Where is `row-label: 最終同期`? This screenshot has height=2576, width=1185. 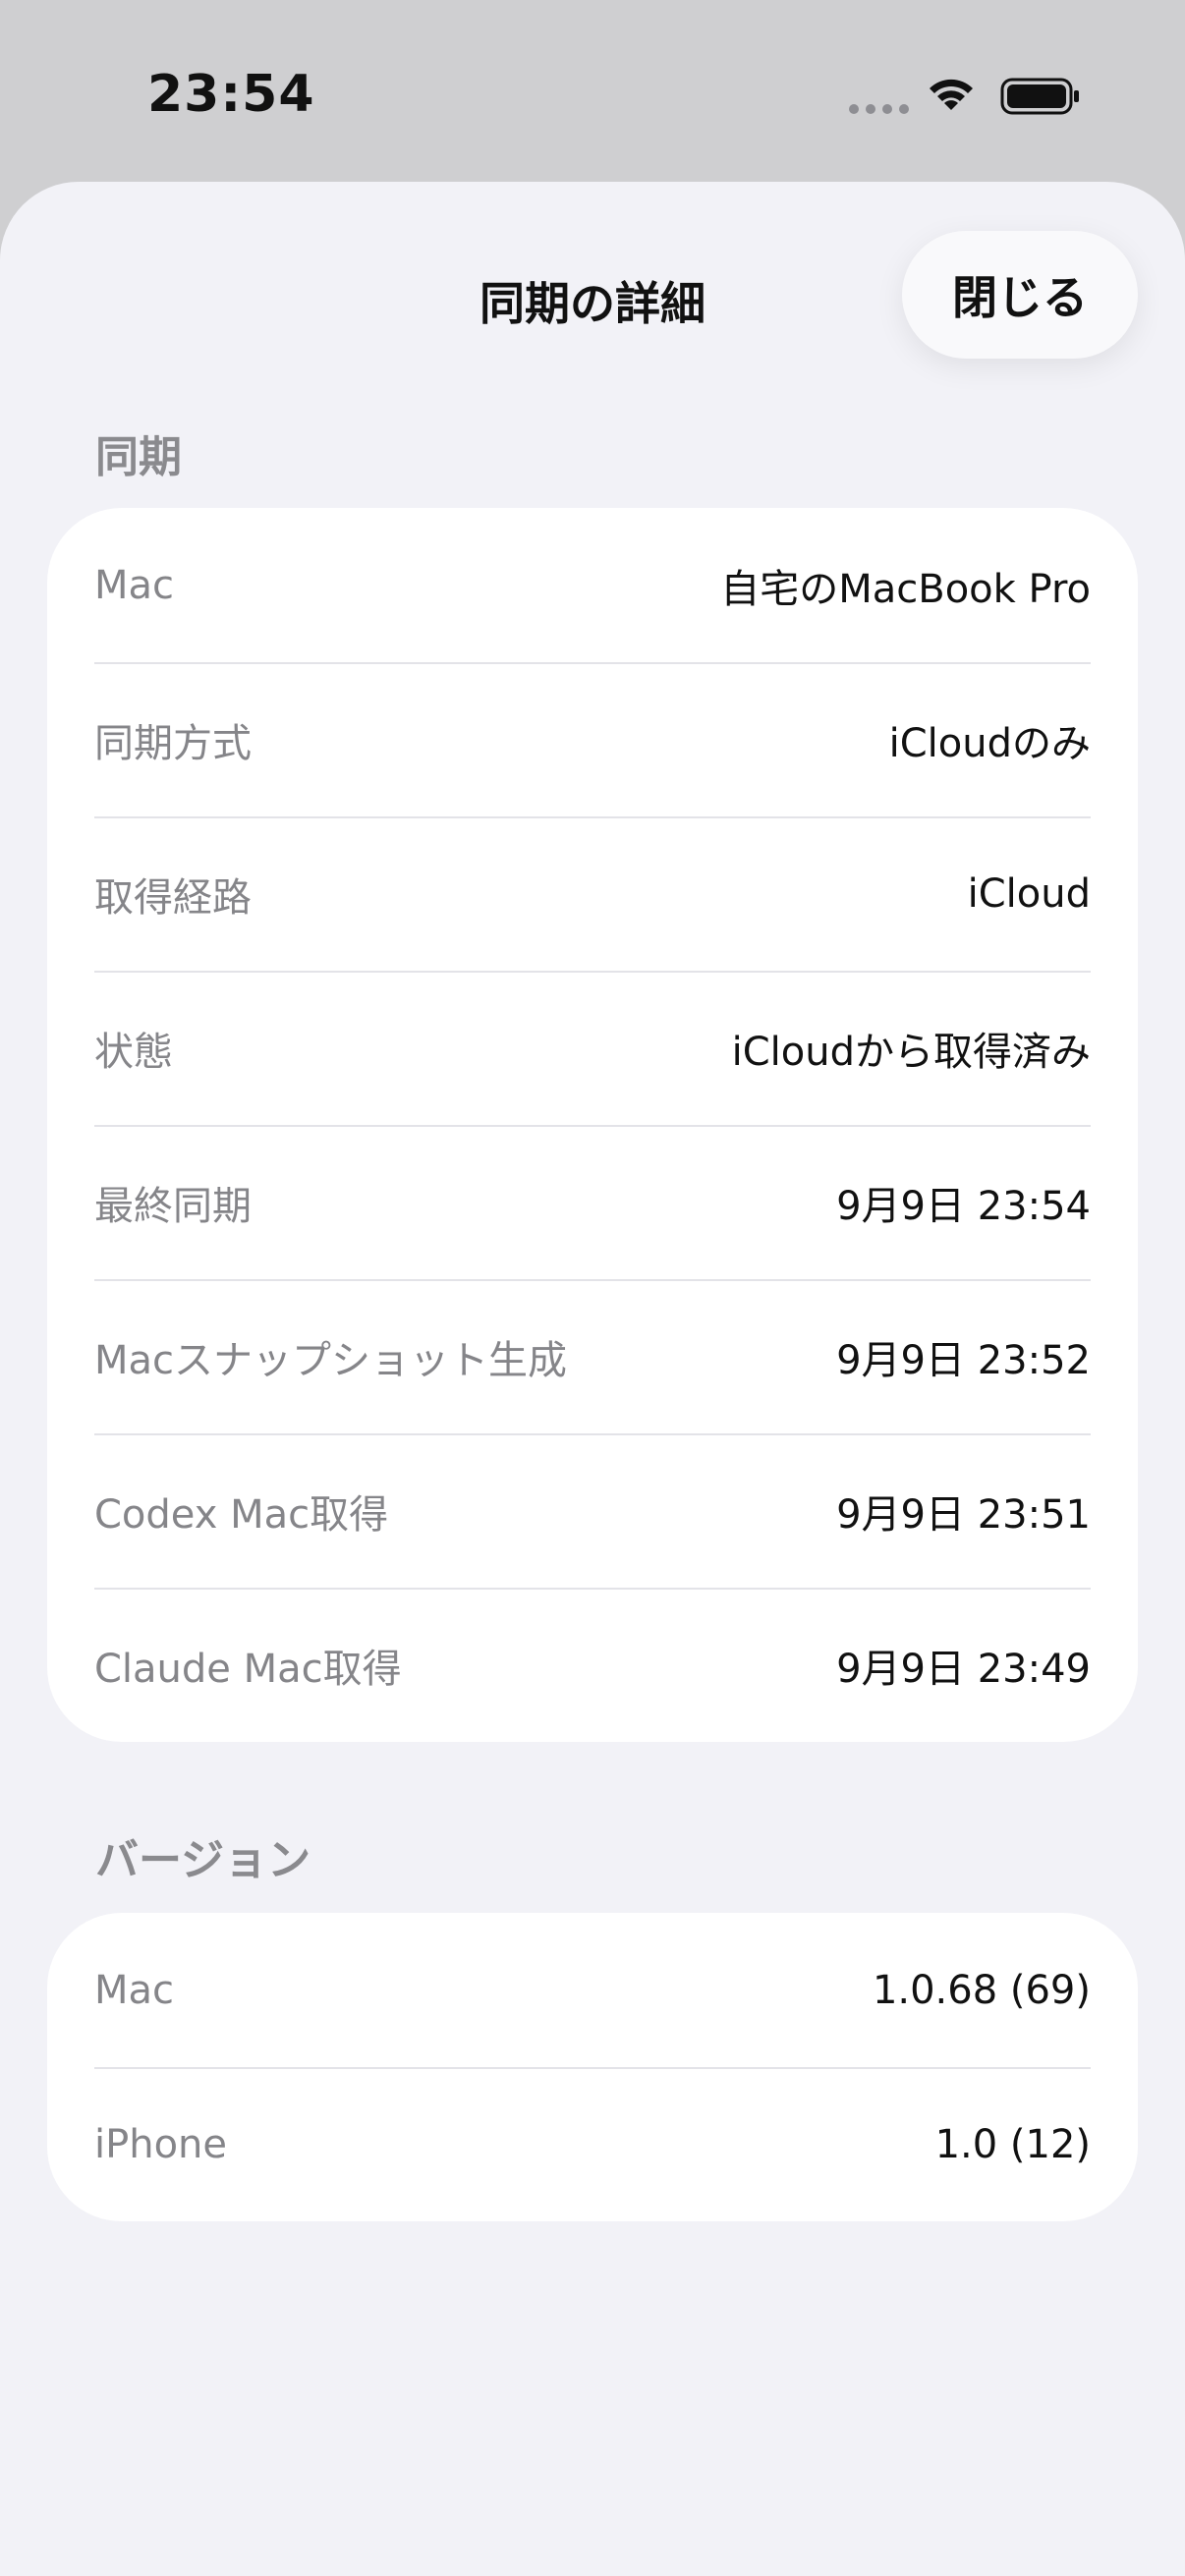
row-label: 最終同期 is located at coordinates (173, 1206).